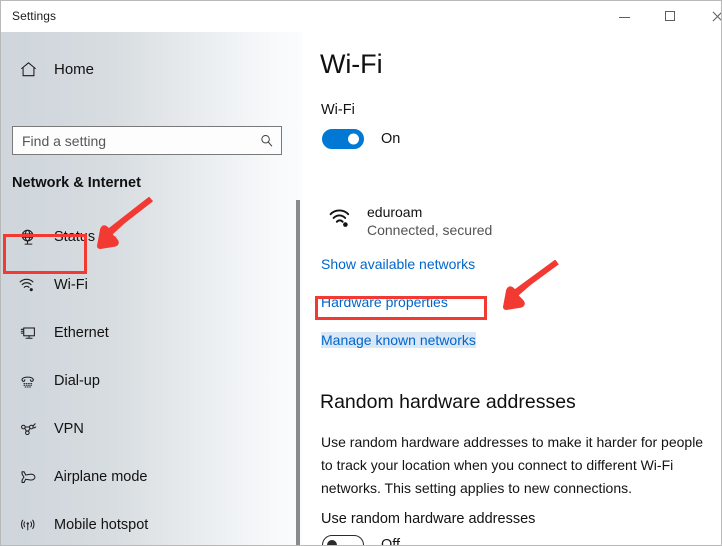  What do you see at coordinates (707, 16) in the screenshot?
I see `close-button` at bounding box center [707, 16].